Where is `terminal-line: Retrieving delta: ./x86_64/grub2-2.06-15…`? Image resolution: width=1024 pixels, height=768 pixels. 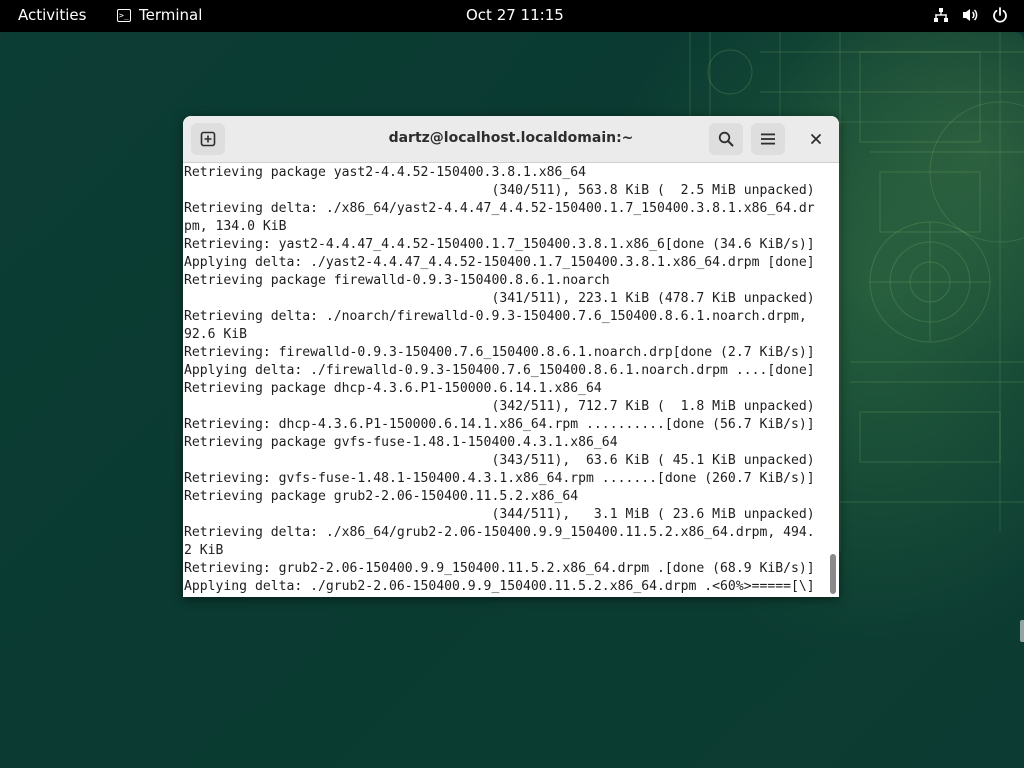 terminal-line: Retrieving delta: ./x86_64/grub2-2.06-15… is located at coordinates (499, 532).